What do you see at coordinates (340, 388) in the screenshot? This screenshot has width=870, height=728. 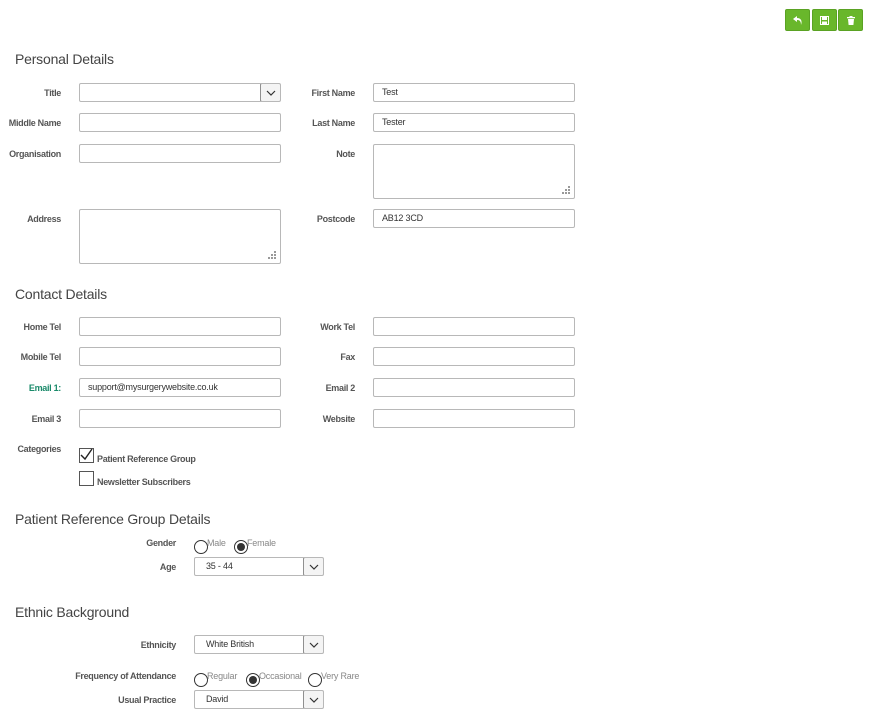 I see `email2-label: Email 2` at bounding box center [340, 388].